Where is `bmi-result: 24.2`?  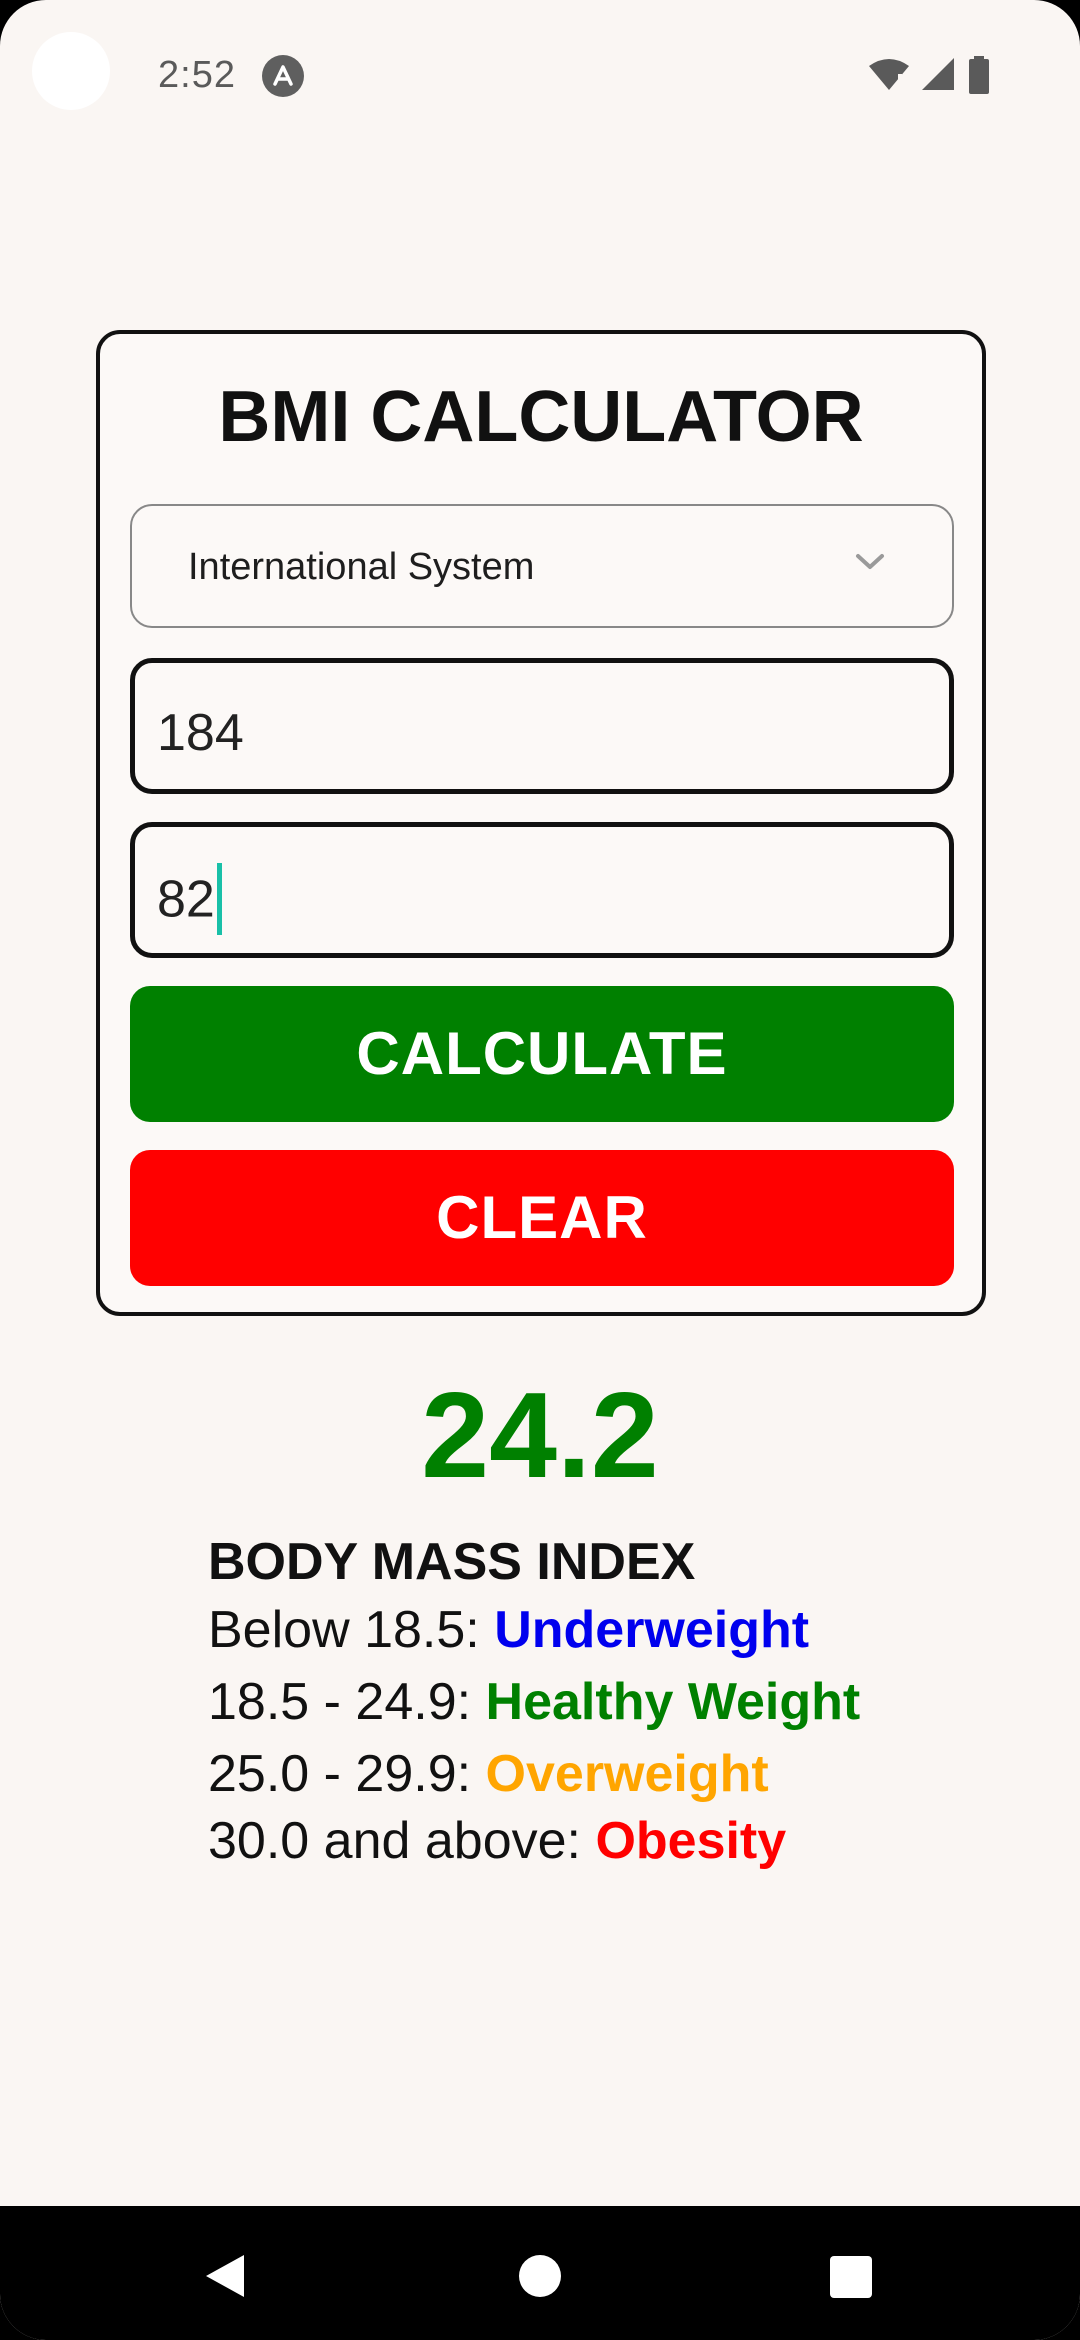
bmi-result: 24.2 is located at coordinates (540, 1435).